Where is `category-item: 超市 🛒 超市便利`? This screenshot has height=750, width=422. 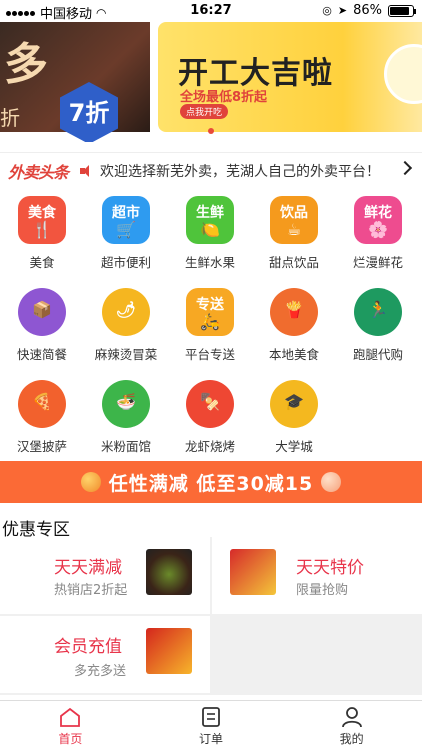 category-item: 超市 🛒 超市便利 is located at coordinates (126, 233).